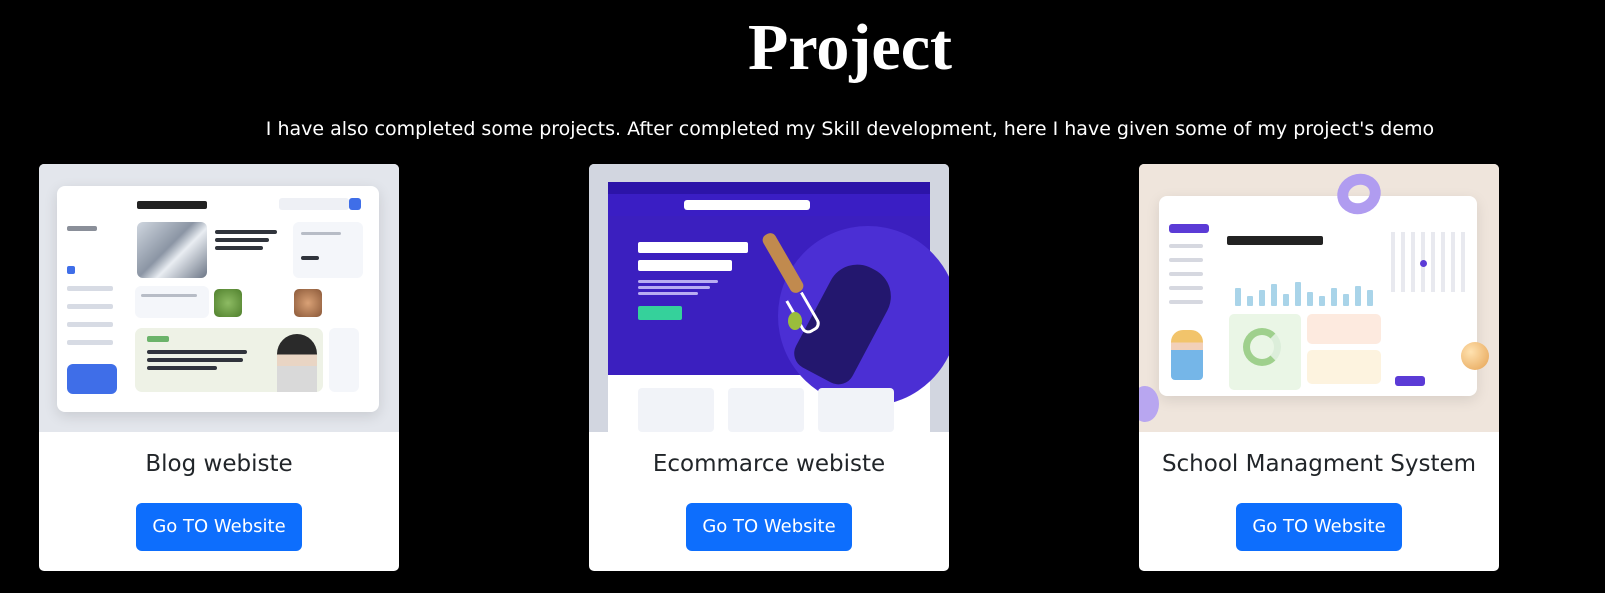 This screenshot has width=1605, height=593. What do you see at coordinates (219, 298) in the screenshot?
I see `project-thumbnail-blog` at bounding box center [219, 298].